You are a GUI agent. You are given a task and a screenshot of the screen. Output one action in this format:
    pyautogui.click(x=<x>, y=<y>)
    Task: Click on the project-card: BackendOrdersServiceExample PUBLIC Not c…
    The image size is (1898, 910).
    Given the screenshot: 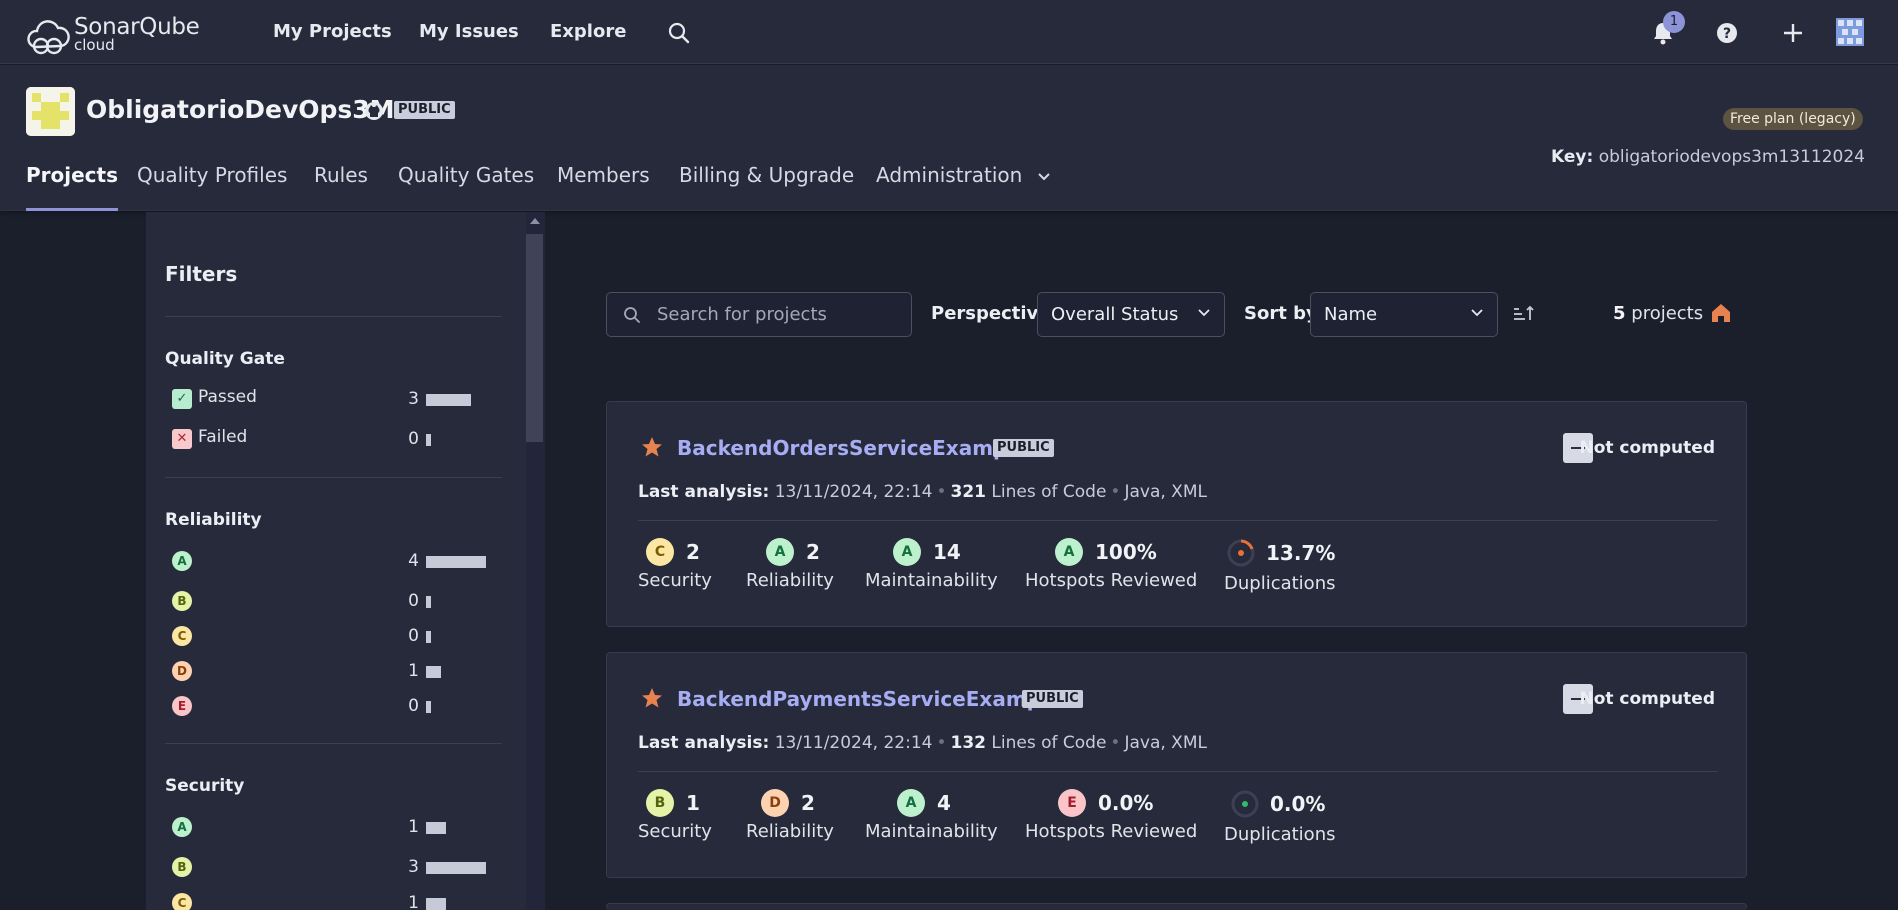 What is the action you would take?
    pyautogui.click(x=1176, y=514)
    